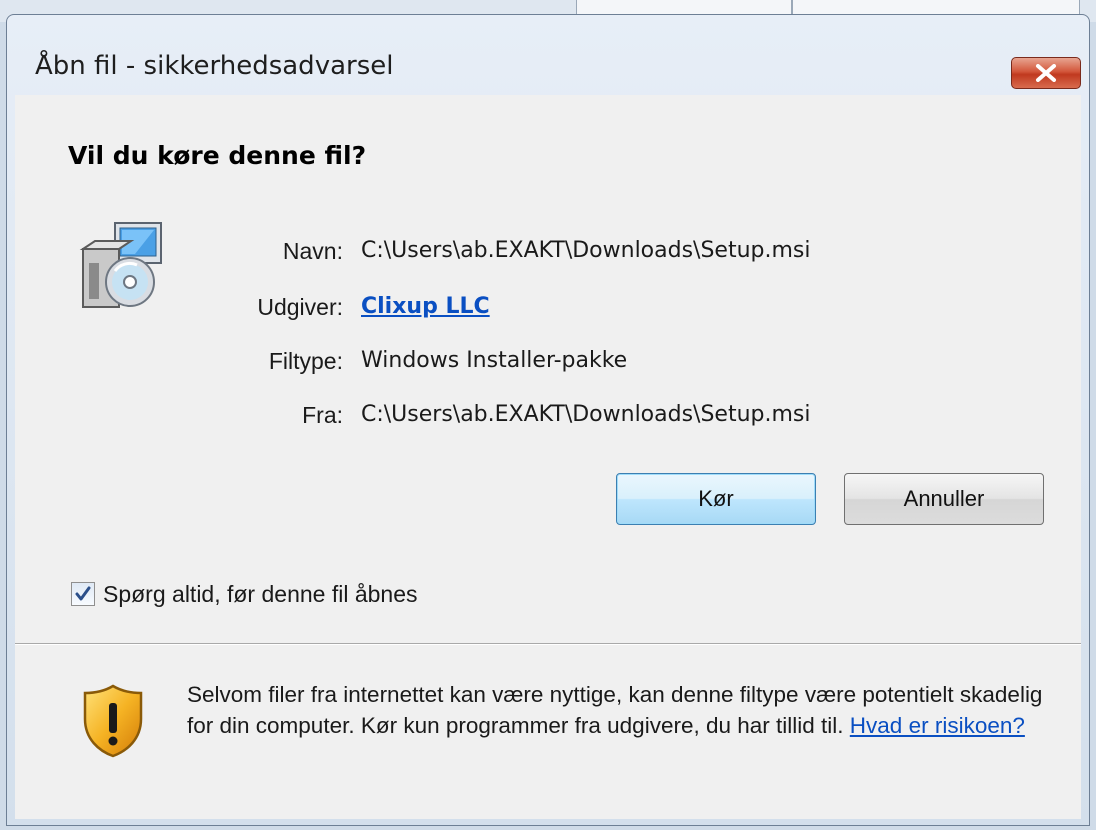  What do you see at coordinates (300, 307) in the screenshot?
I see `publisher-label: Udgiver:` at bounding box center [300, 307].